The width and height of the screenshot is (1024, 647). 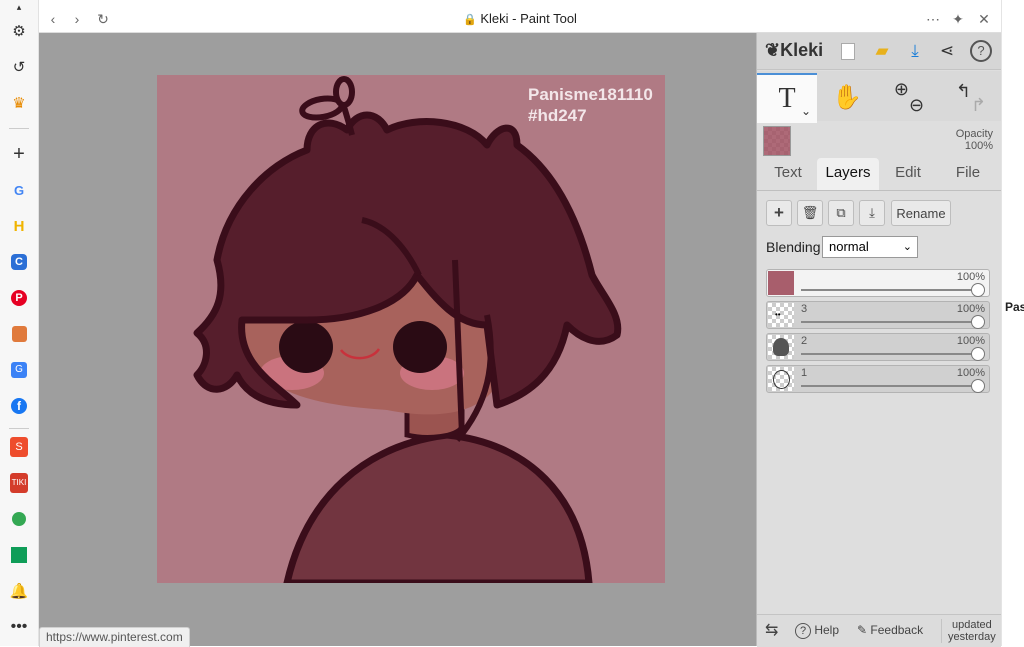 I want to click on layer-row: 2 100%, so click(x=878, y=347).